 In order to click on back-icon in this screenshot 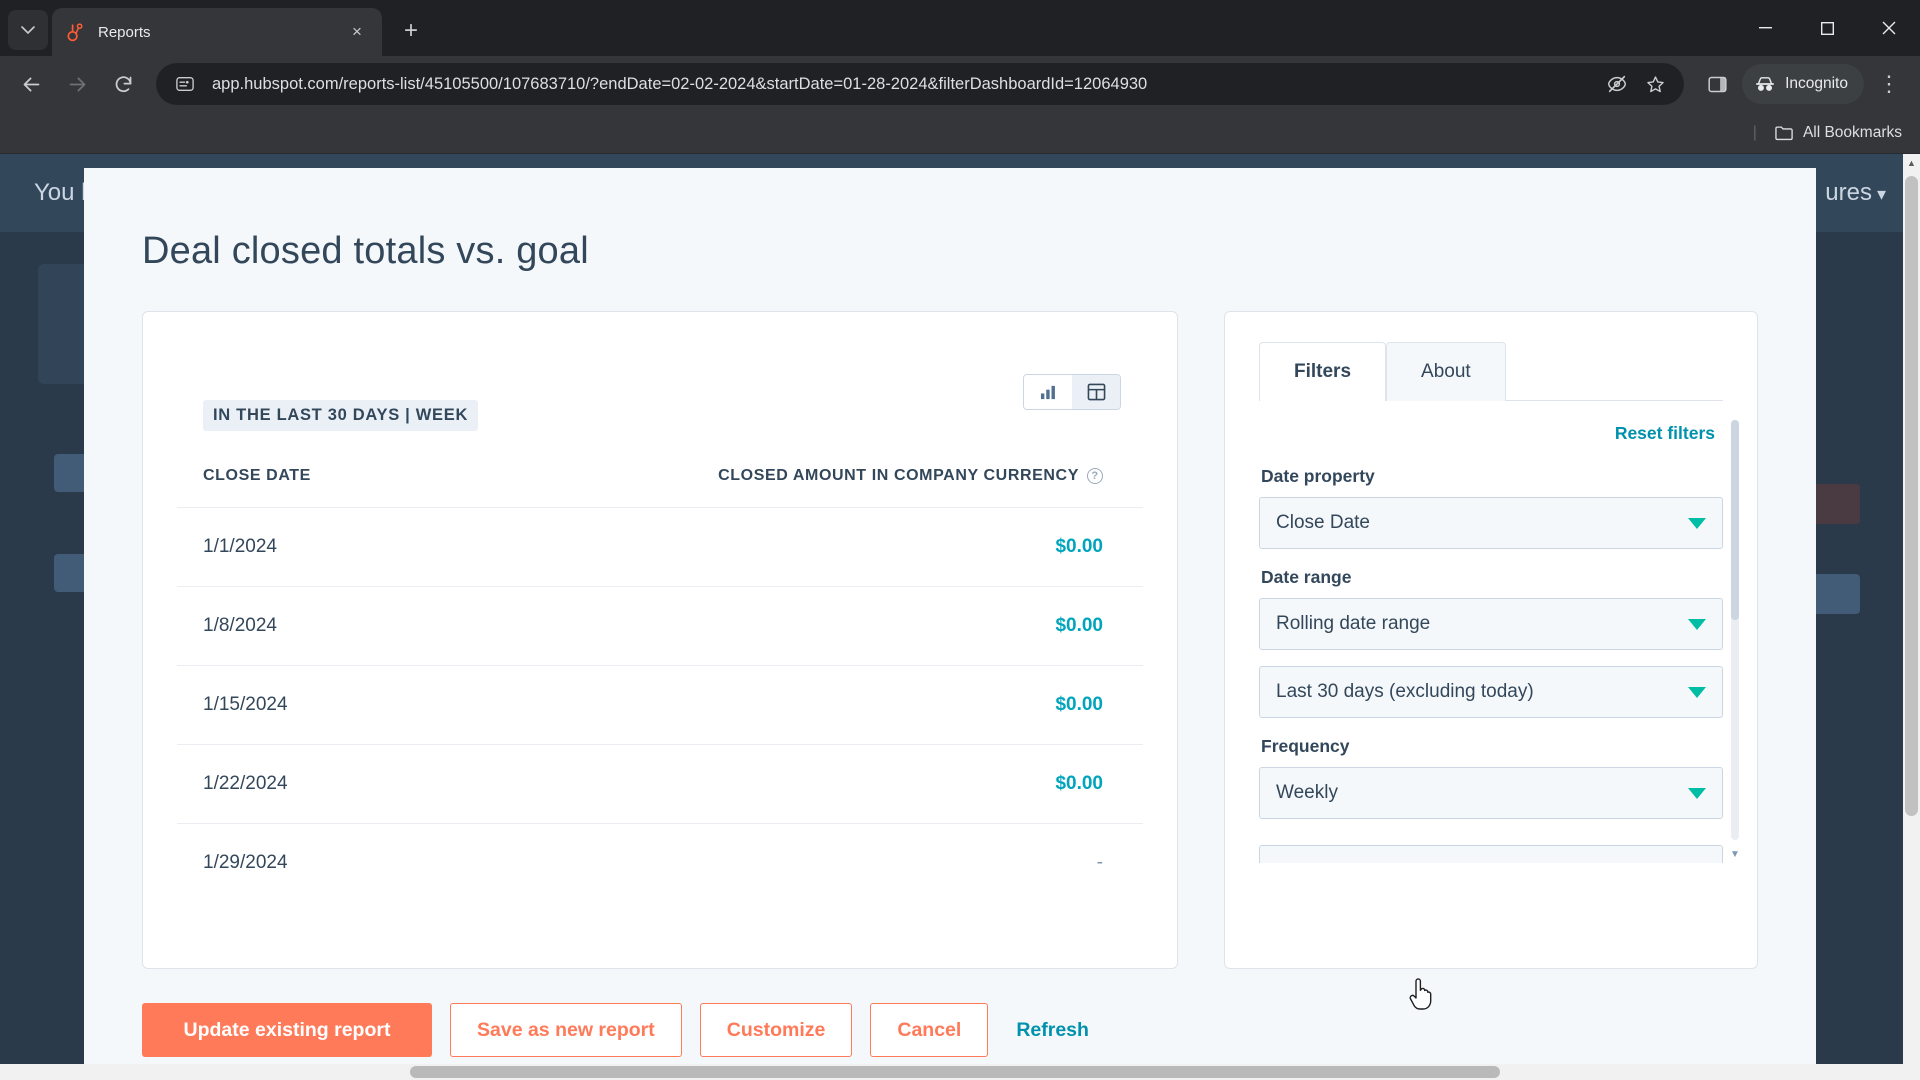, I will do `click(31, 84)`.